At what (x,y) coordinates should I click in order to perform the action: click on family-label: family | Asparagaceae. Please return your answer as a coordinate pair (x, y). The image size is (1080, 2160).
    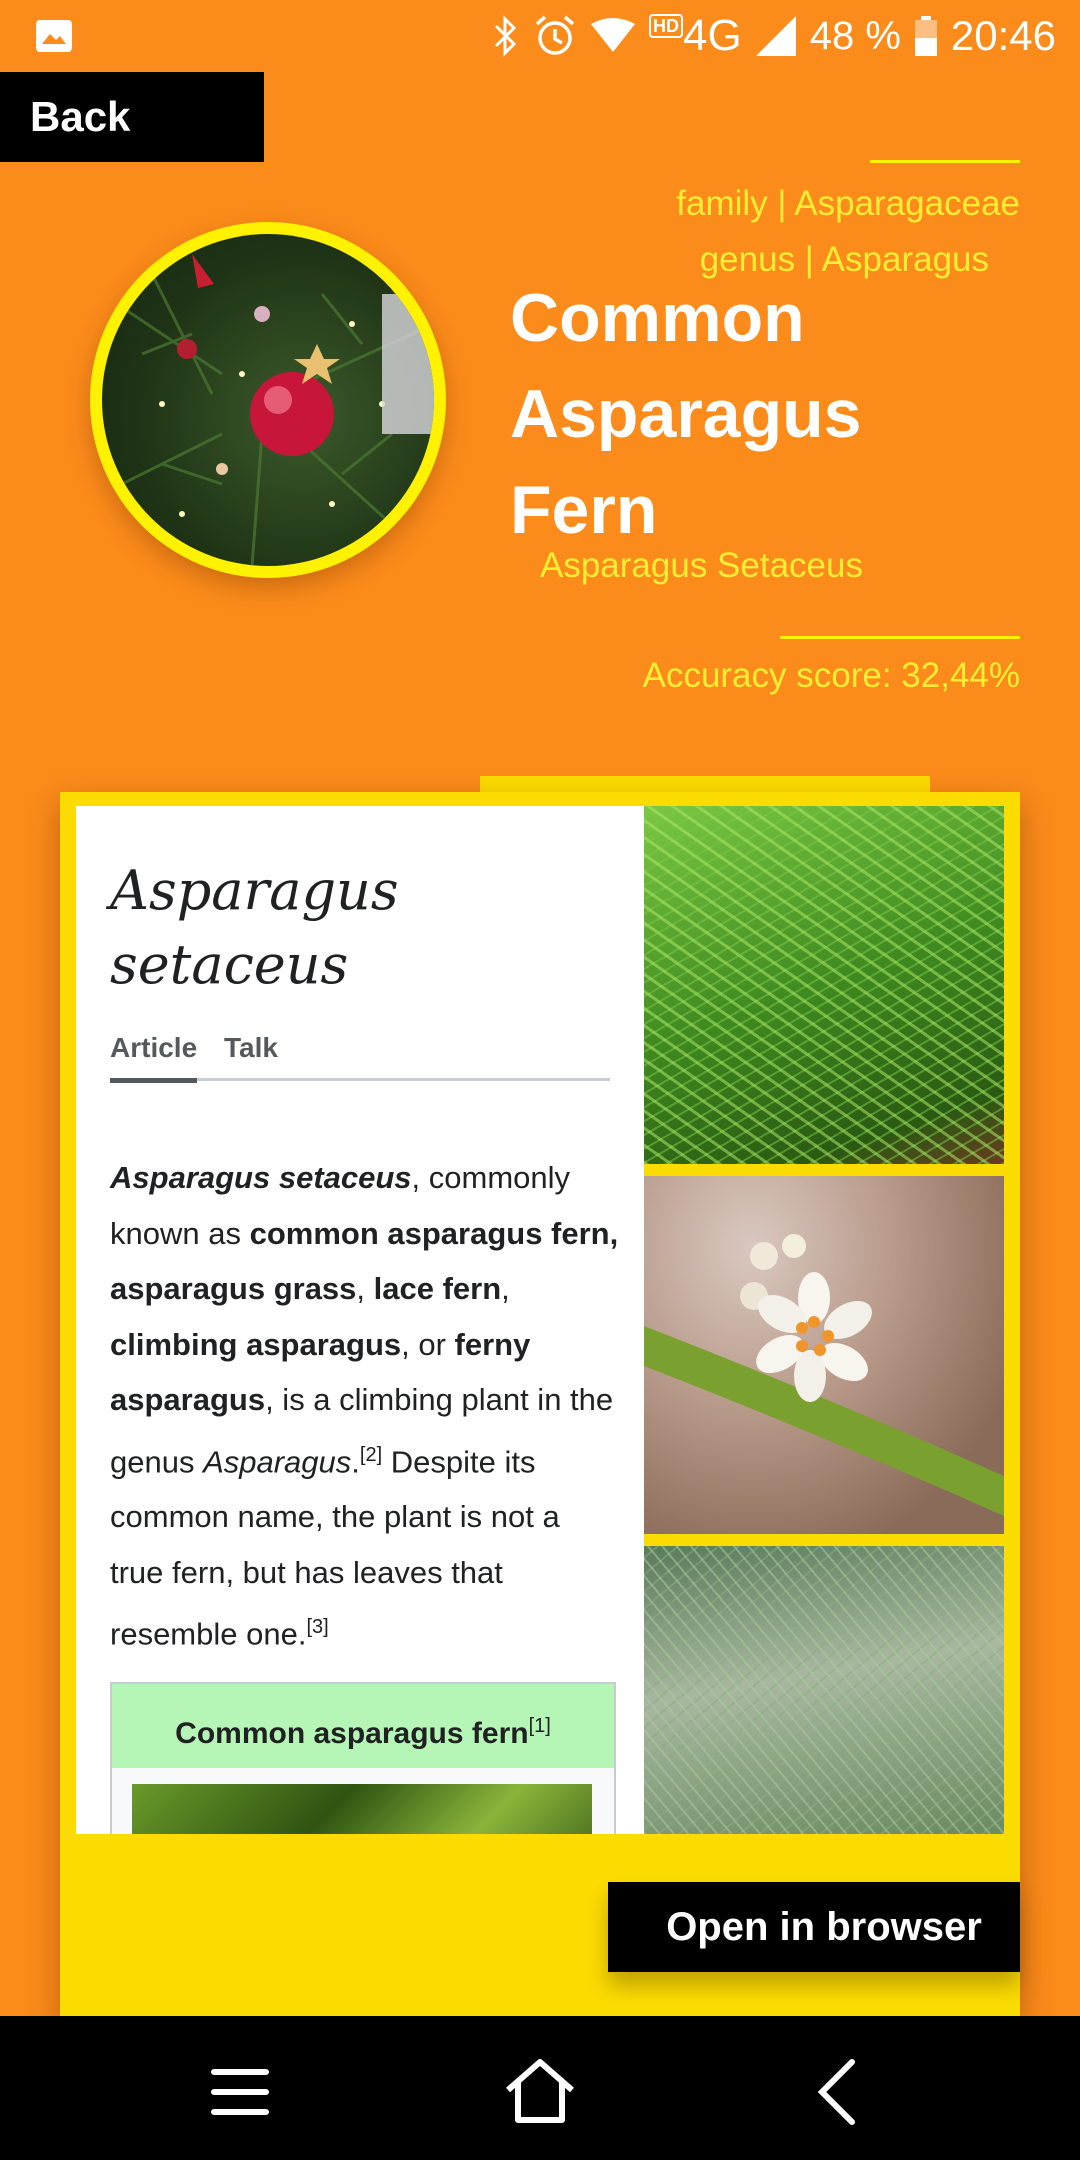
    Looking at the image, I should click on (848, 203).